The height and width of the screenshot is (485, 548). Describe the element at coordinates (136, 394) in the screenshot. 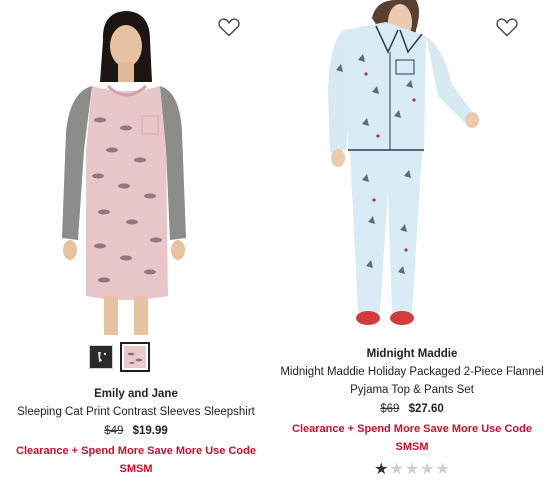

I see `product-brand: Emily and Jane` at that location.